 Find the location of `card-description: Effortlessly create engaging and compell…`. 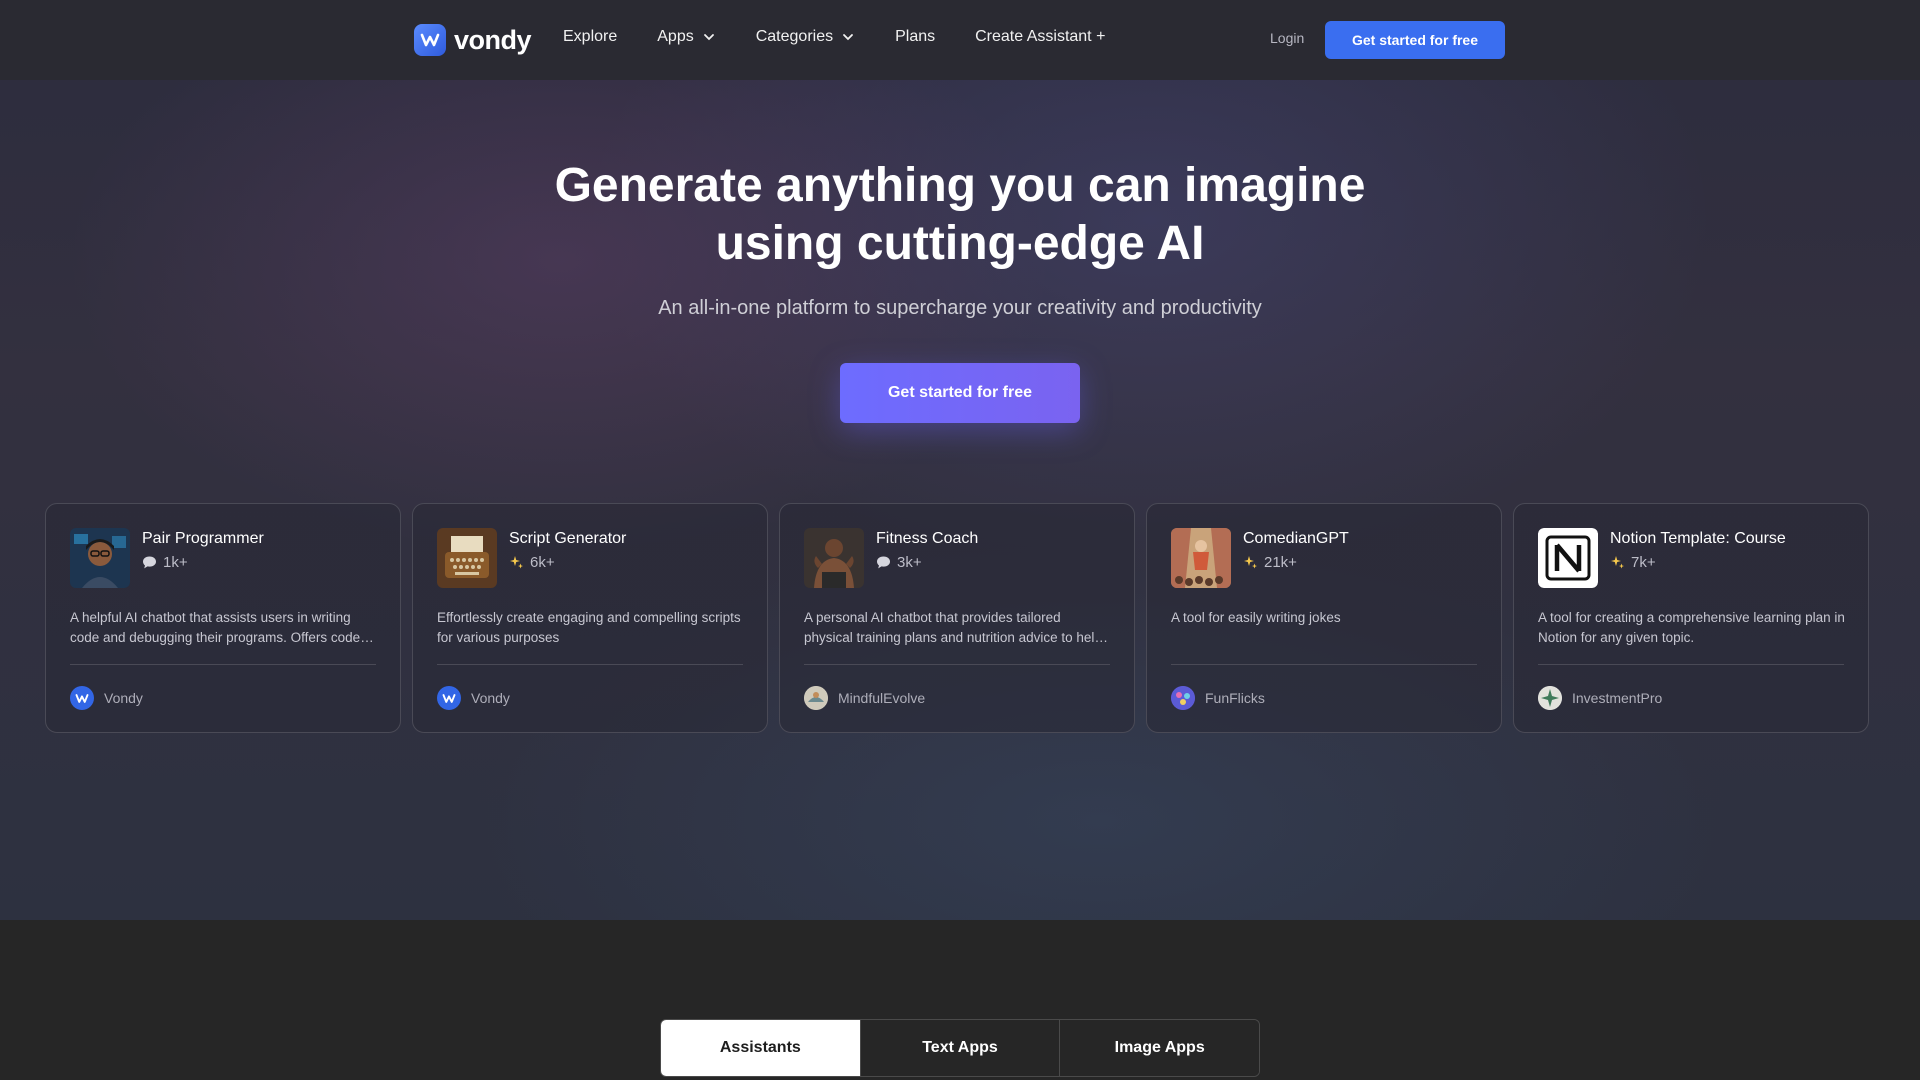

card-description: Effortlessly create engaging and compell… is located at coordinates (589, 627).